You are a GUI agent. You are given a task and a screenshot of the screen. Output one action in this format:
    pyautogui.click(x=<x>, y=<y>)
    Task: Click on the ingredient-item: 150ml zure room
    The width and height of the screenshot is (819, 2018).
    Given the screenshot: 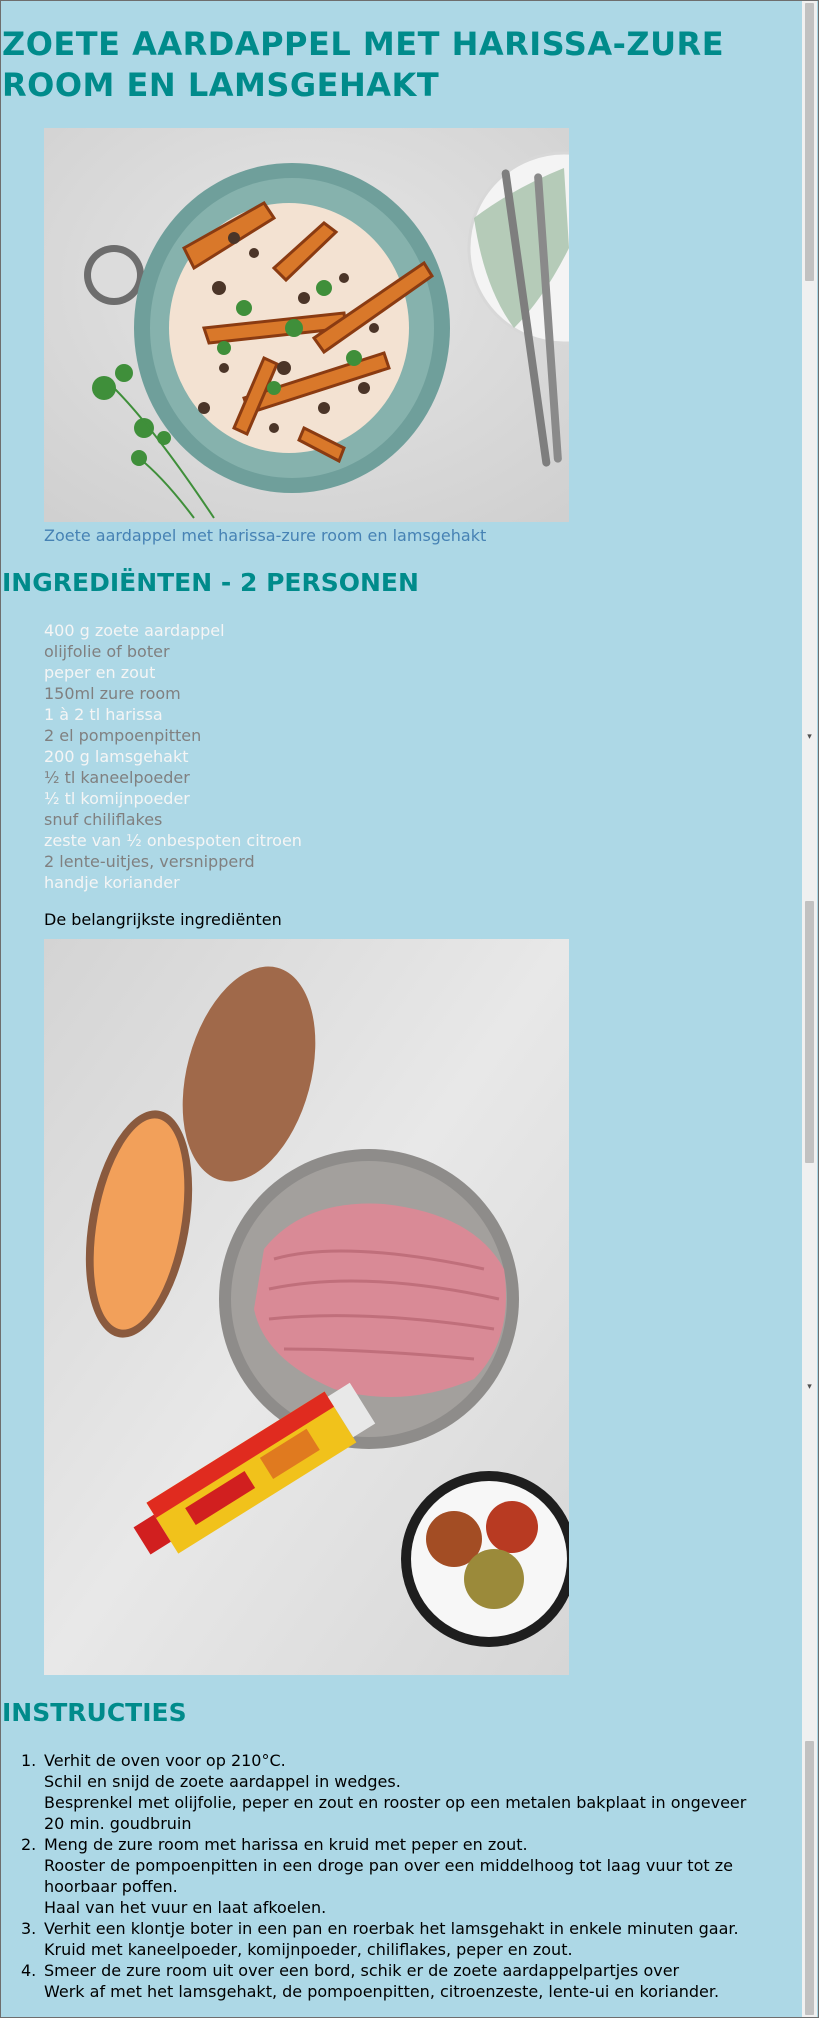 What is the action you would take?
    pyautogui.click(x=112, y=693)
    